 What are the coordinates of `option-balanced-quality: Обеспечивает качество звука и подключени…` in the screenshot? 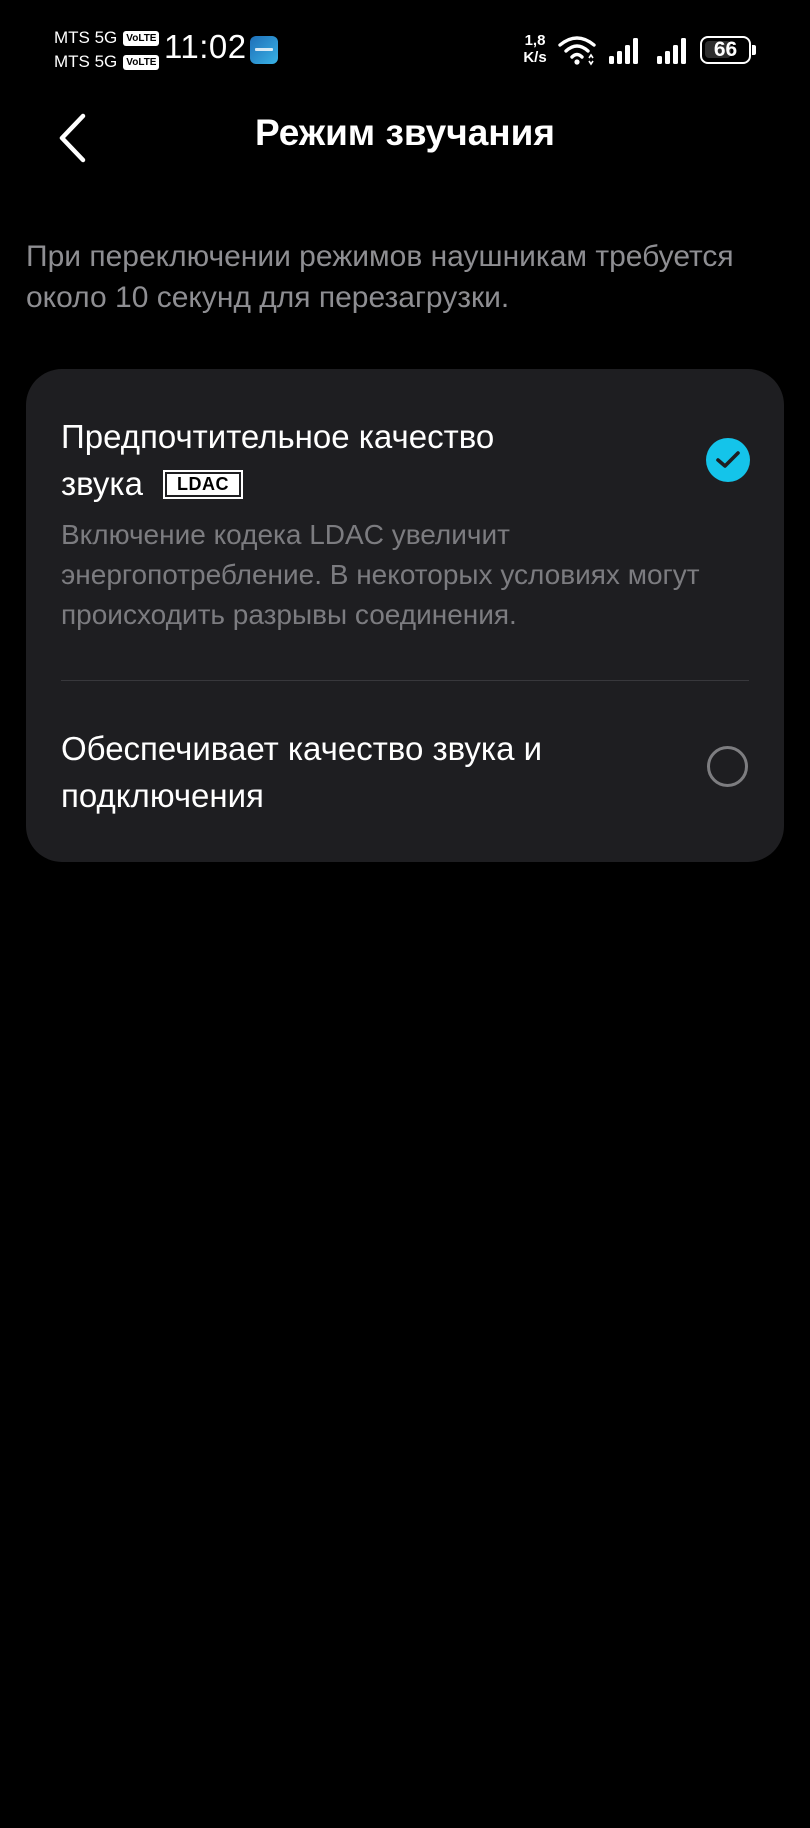 It's located at (405, 771).